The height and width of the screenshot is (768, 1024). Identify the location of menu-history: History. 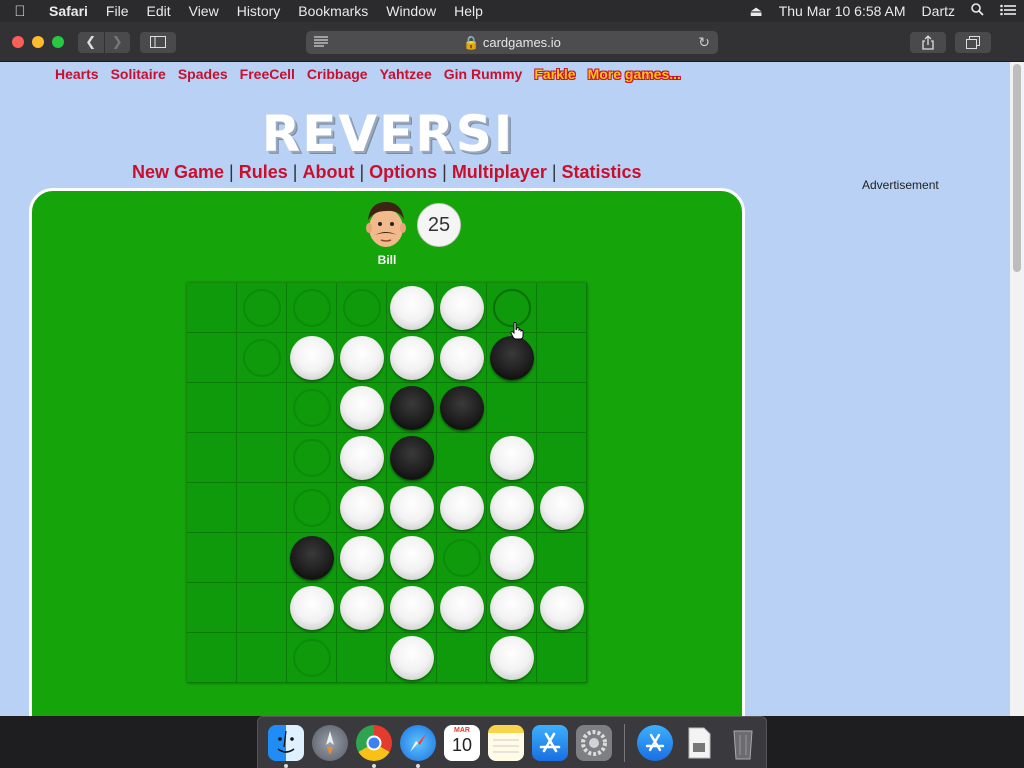
(259, 11).